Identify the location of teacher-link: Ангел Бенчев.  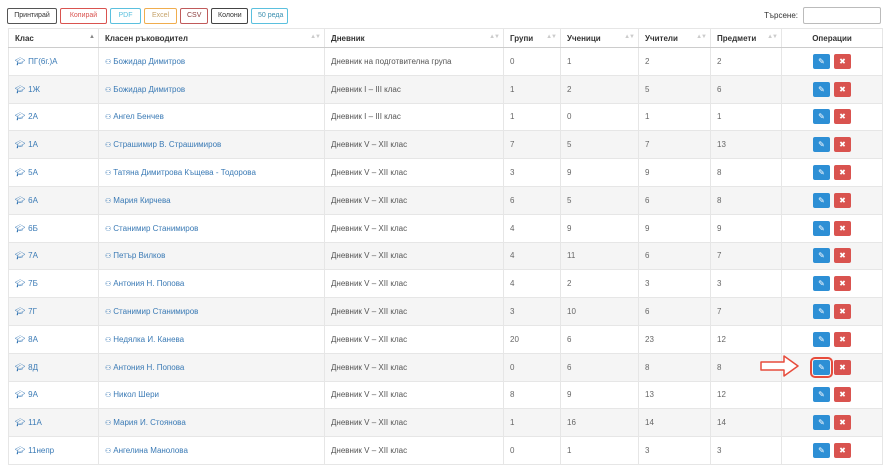
(138, 116).